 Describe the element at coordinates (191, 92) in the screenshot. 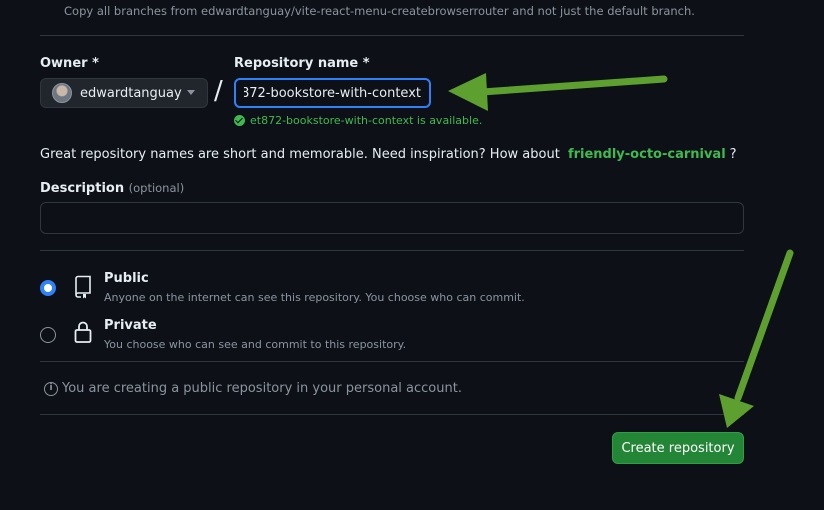

I see `caret-down-icon` at that location.